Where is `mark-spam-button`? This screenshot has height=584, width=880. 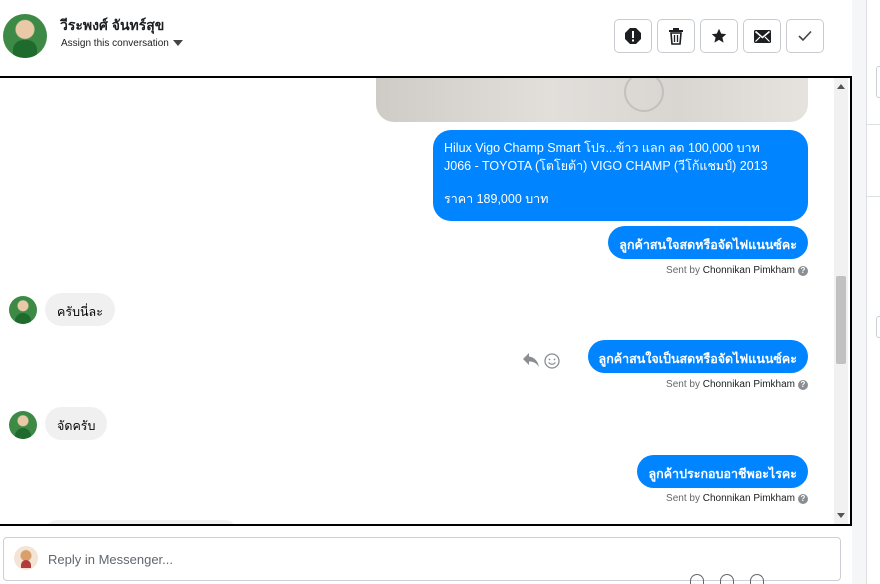
mark-spam-button is located at coordinates (633, 36).